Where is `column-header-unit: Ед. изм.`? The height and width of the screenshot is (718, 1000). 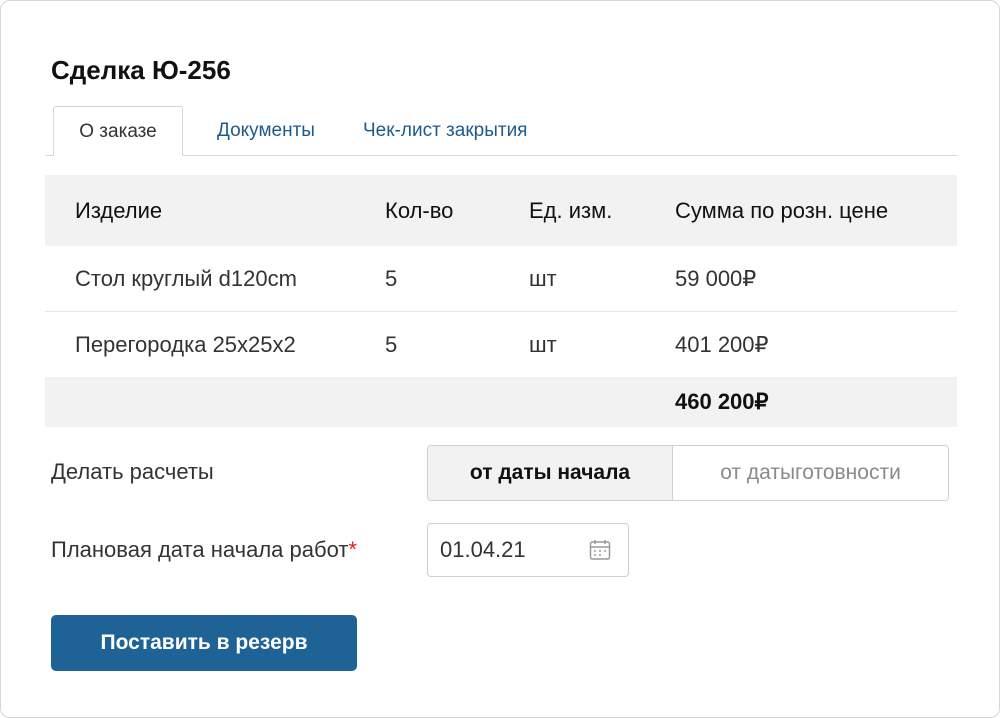 column-header-unit: Ед. изм. is located at coordinates (571, 210).